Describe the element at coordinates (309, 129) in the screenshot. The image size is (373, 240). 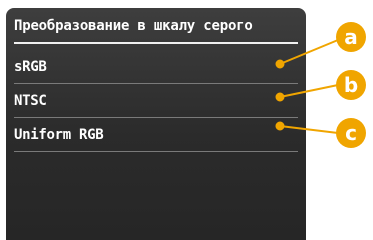
I see `callout-line-c` at that location.